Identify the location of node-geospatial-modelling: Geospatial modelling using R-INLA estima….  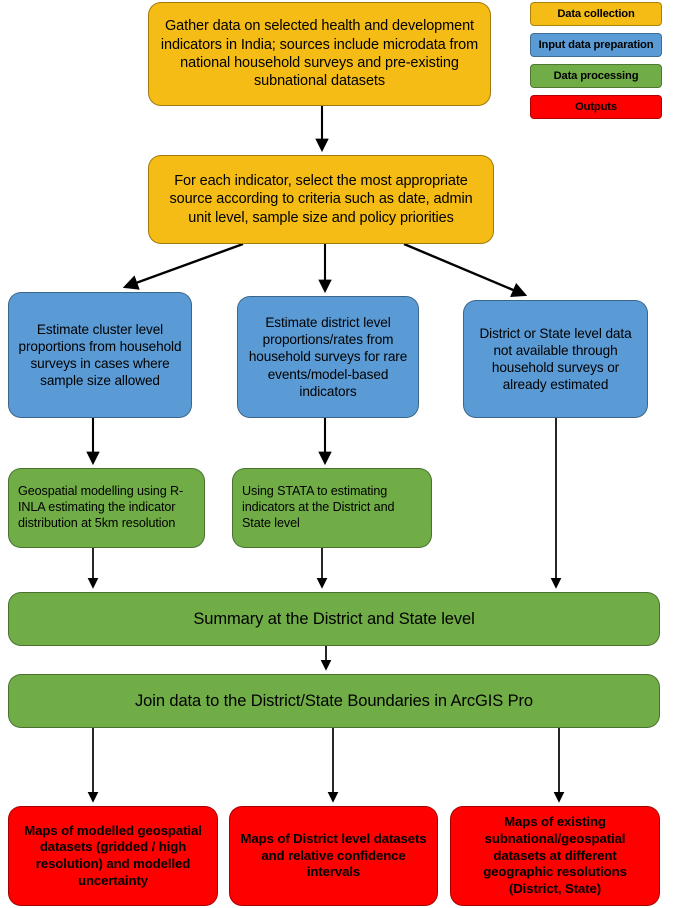
(106, 508).